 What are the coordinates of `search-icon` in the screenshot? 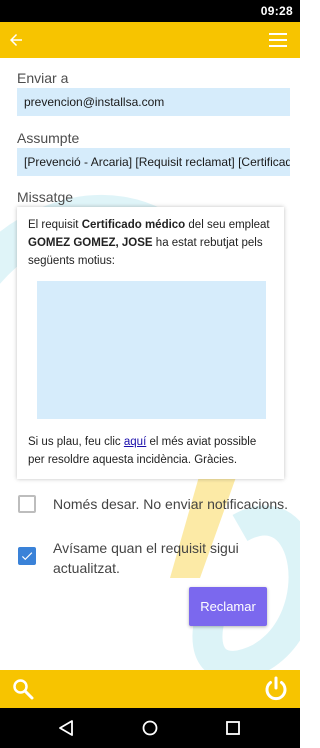 It's located at (23, 689).